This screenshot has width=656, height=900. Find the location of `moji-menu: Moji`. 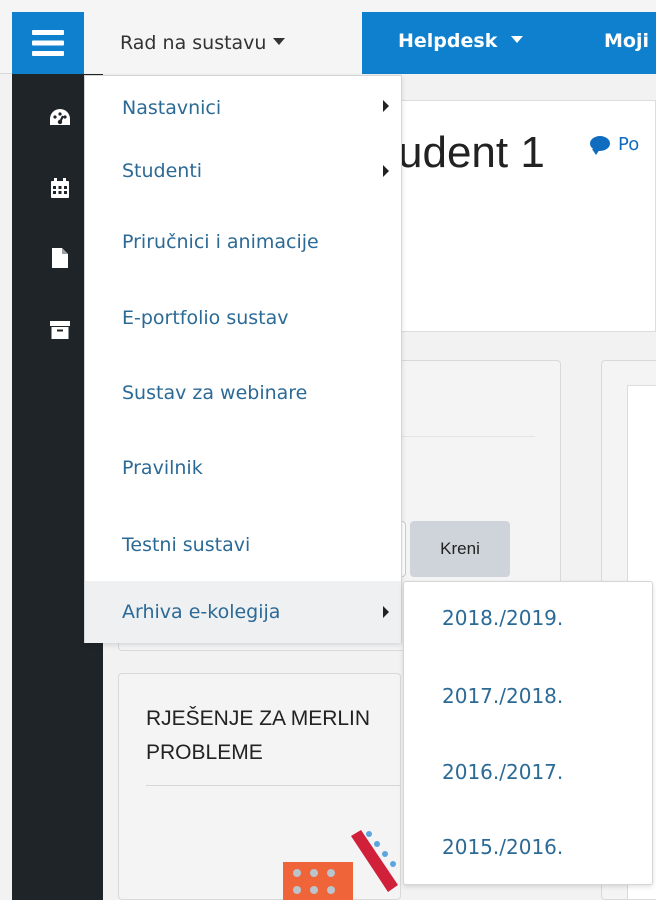

moji-menu: Moji is located at coordinates (626, 41).